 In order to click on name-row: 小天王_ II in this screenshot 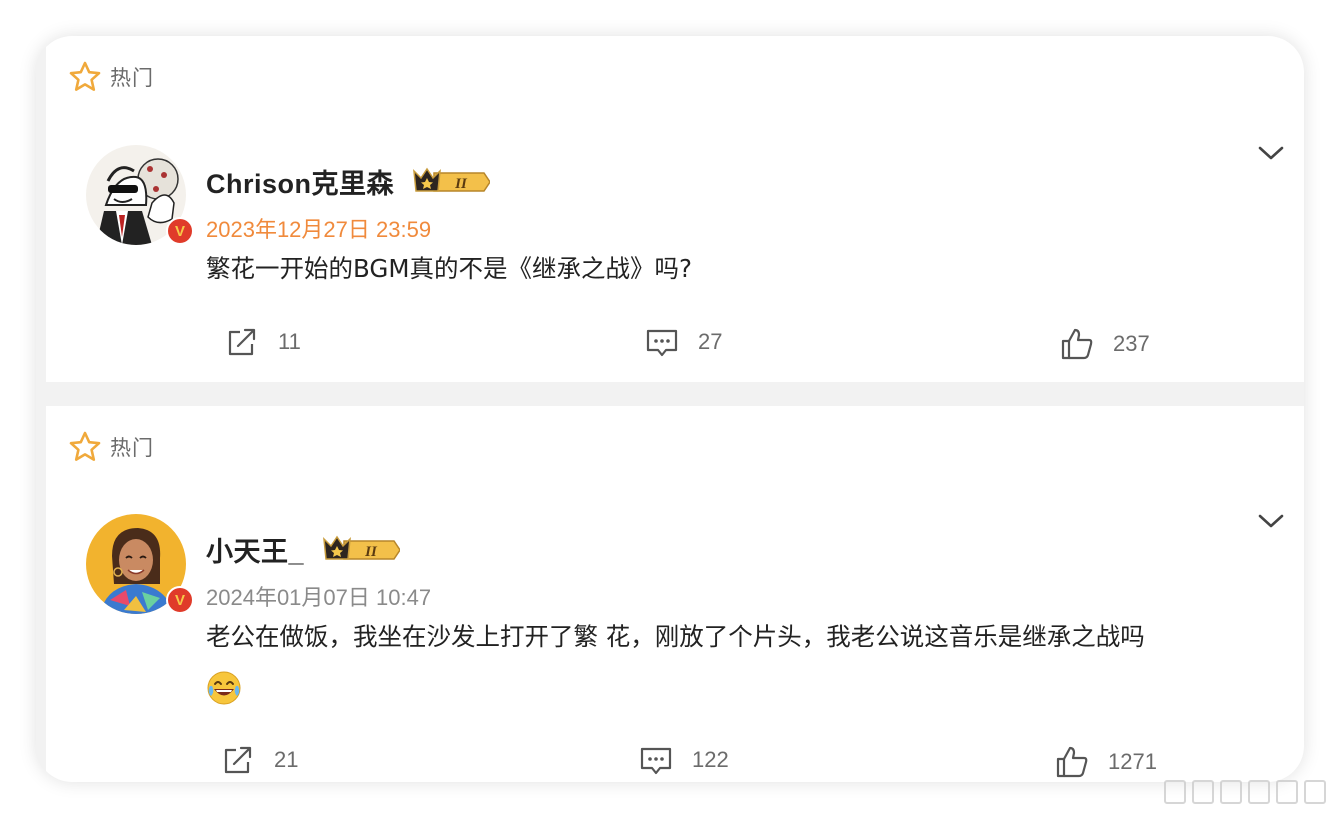, I will do `click(303, 549)`.